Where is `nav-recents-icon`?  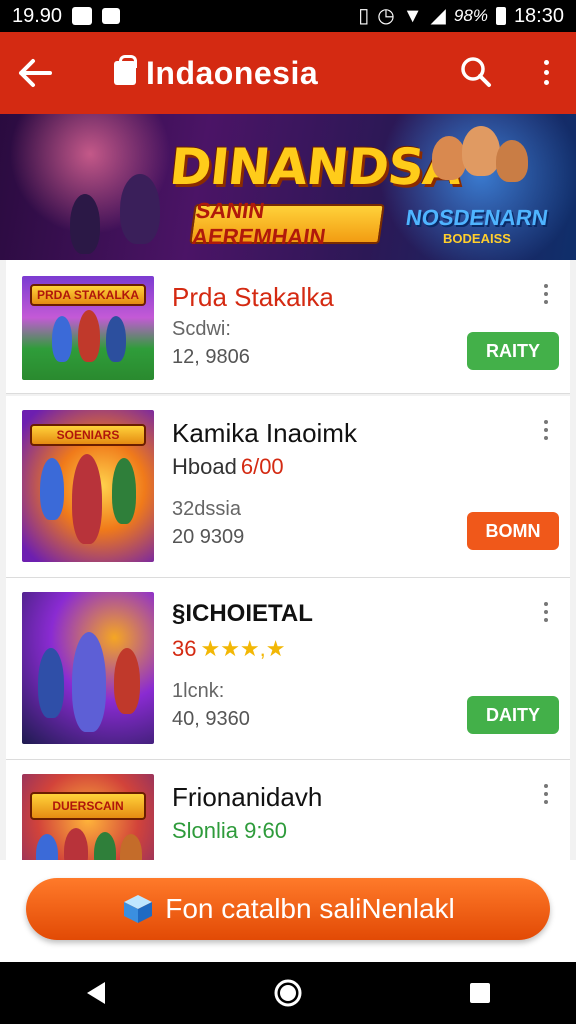 nav-recents-icon is located at coordinates (480, 993).